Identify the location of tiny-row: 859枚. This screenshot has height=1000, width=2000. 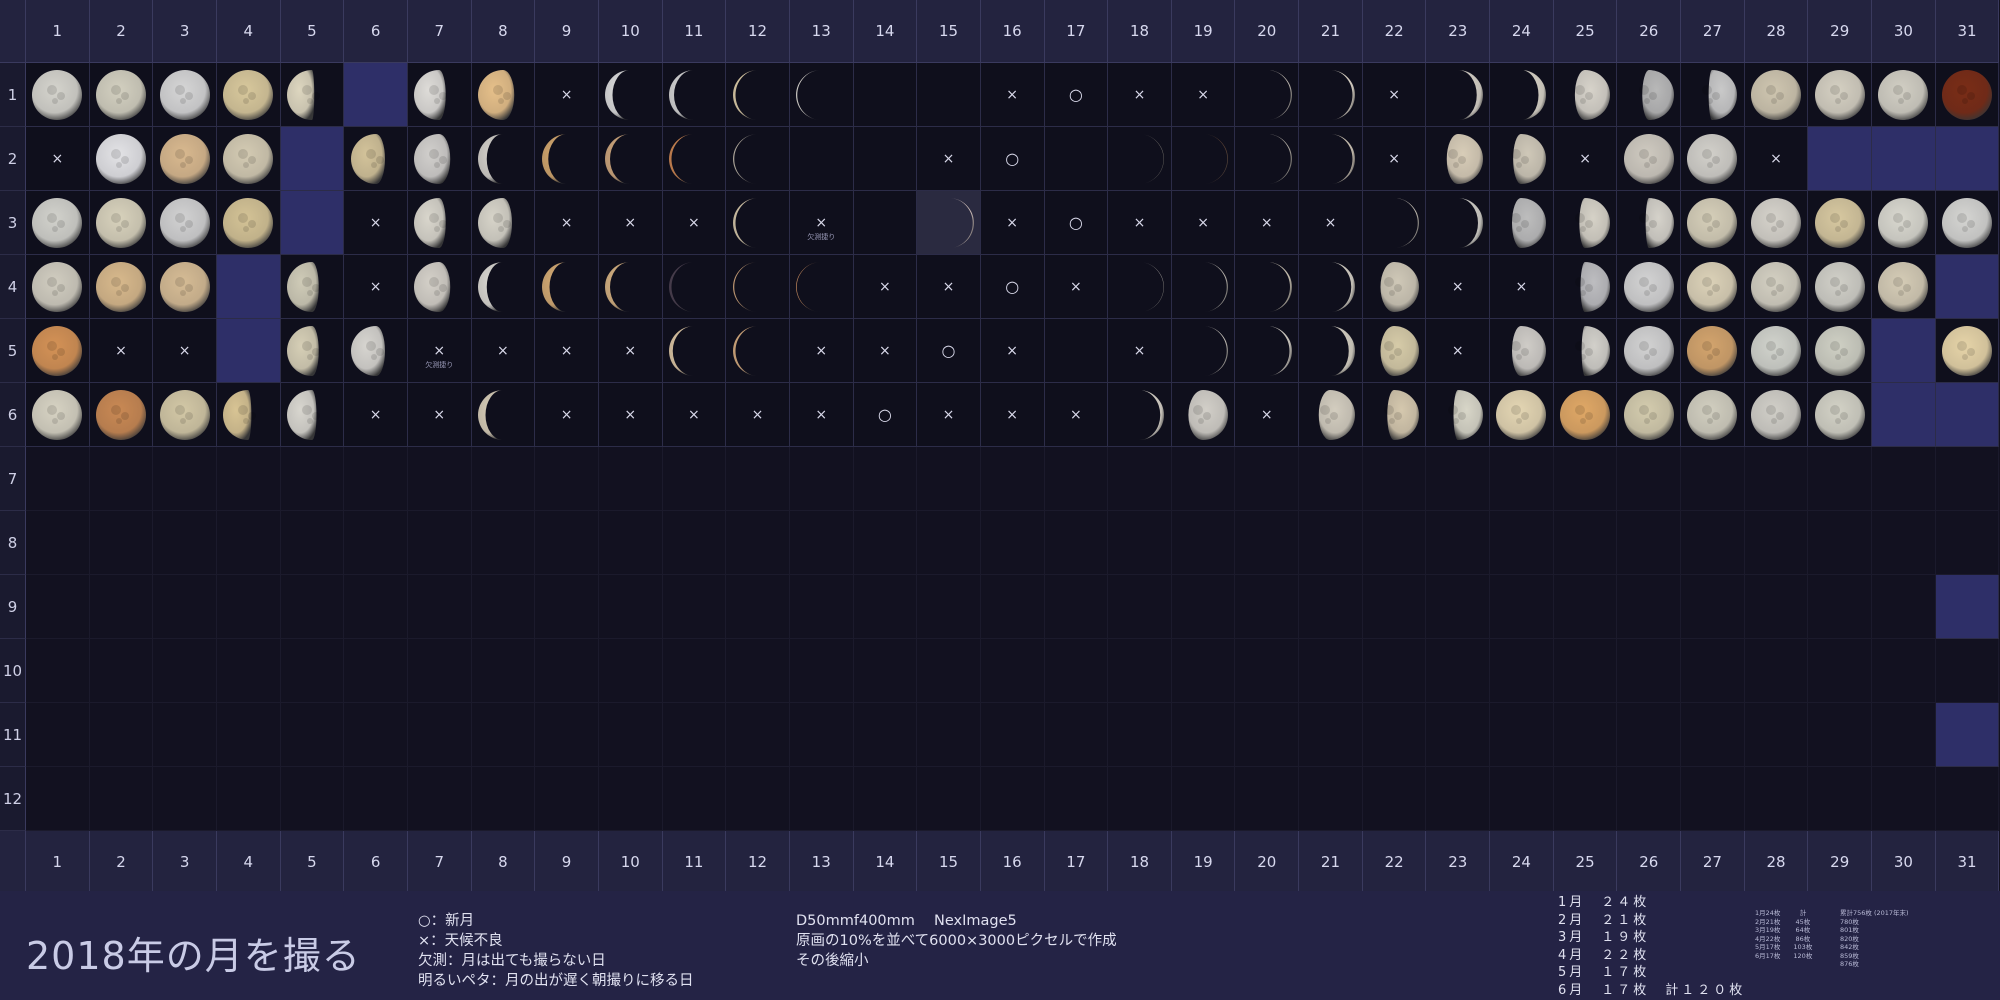
(1849, 955).